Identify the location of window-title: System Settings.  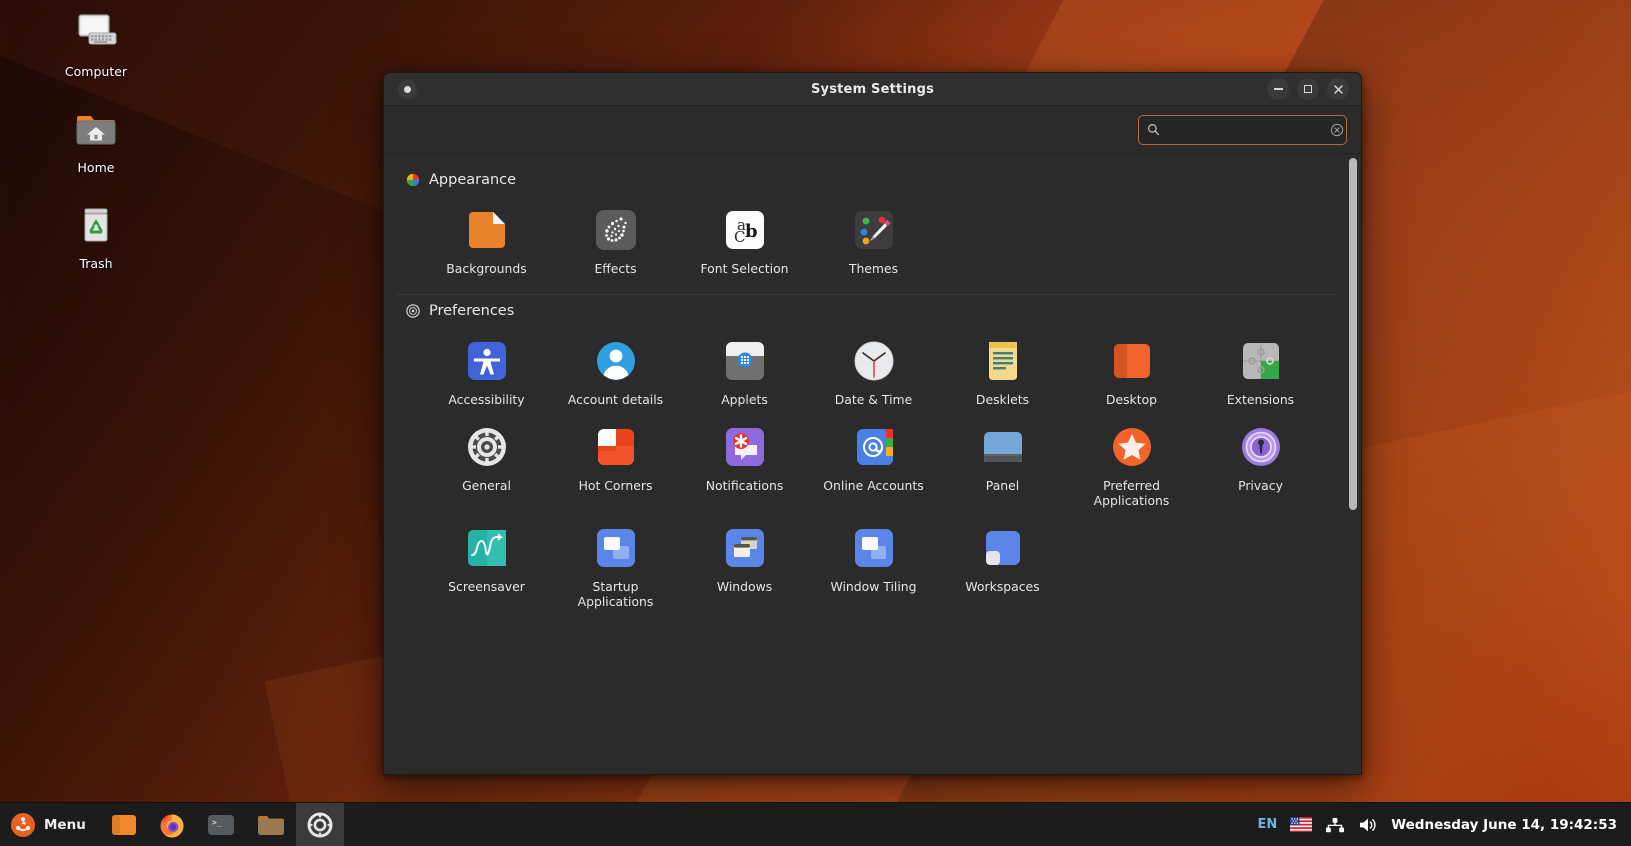
(872, 89).